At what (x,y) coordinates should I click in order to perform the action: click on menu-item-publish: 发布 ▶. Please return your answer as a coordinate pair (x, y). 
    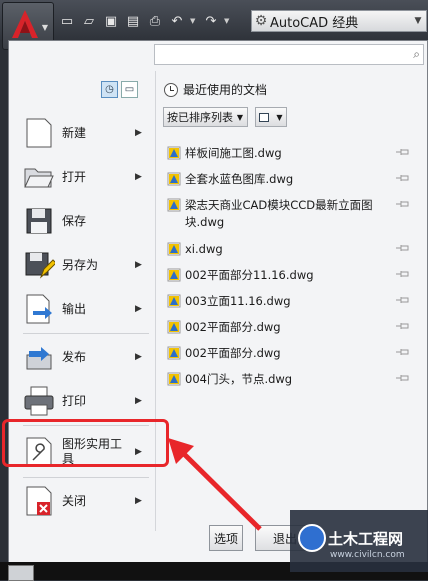
    Looking at the image, I should click on (82, 357).